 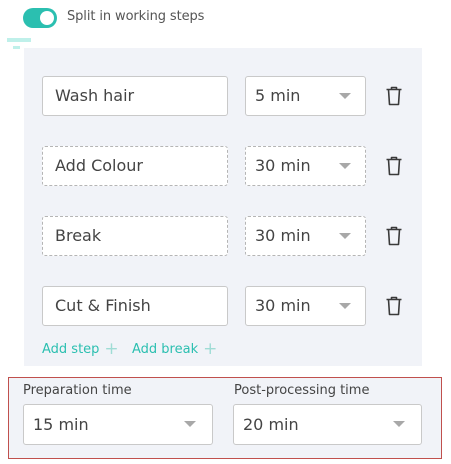 I want to click on step-name-text: Break, so click(x=78, y=235).